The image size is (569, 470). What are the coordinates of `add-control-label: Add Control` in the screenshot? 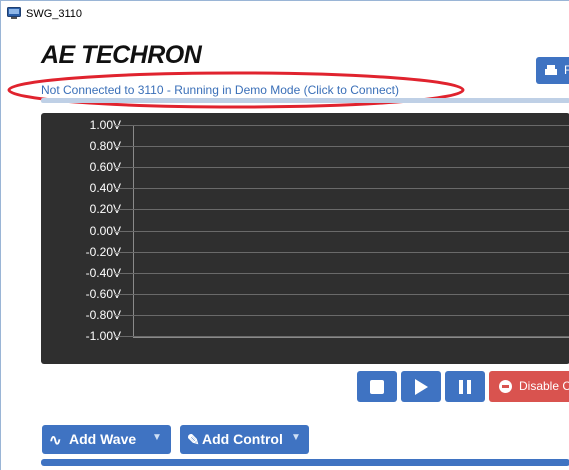 It's located at (242, 439).